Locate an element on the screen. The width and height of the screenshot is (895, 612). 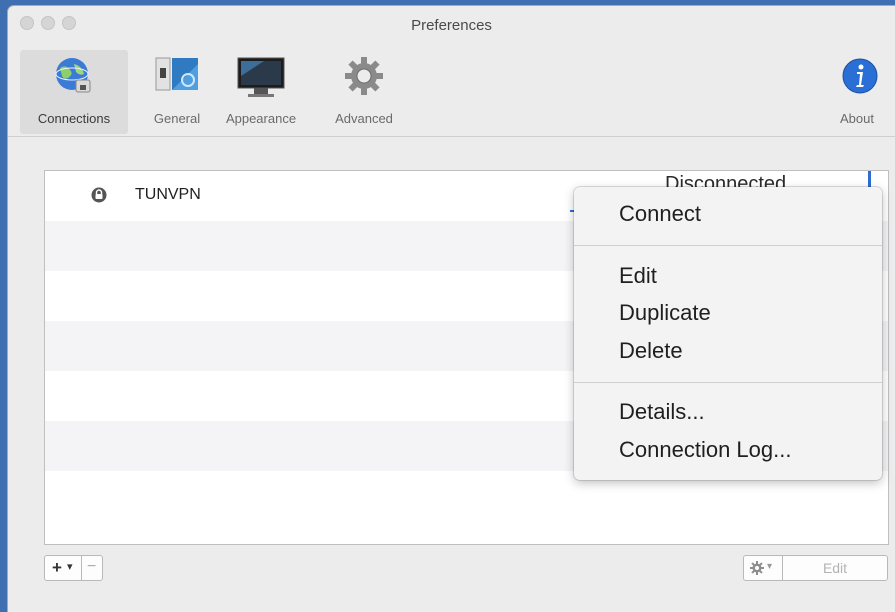
menu-item-edit: Edit is located at coordinates (638, 276).